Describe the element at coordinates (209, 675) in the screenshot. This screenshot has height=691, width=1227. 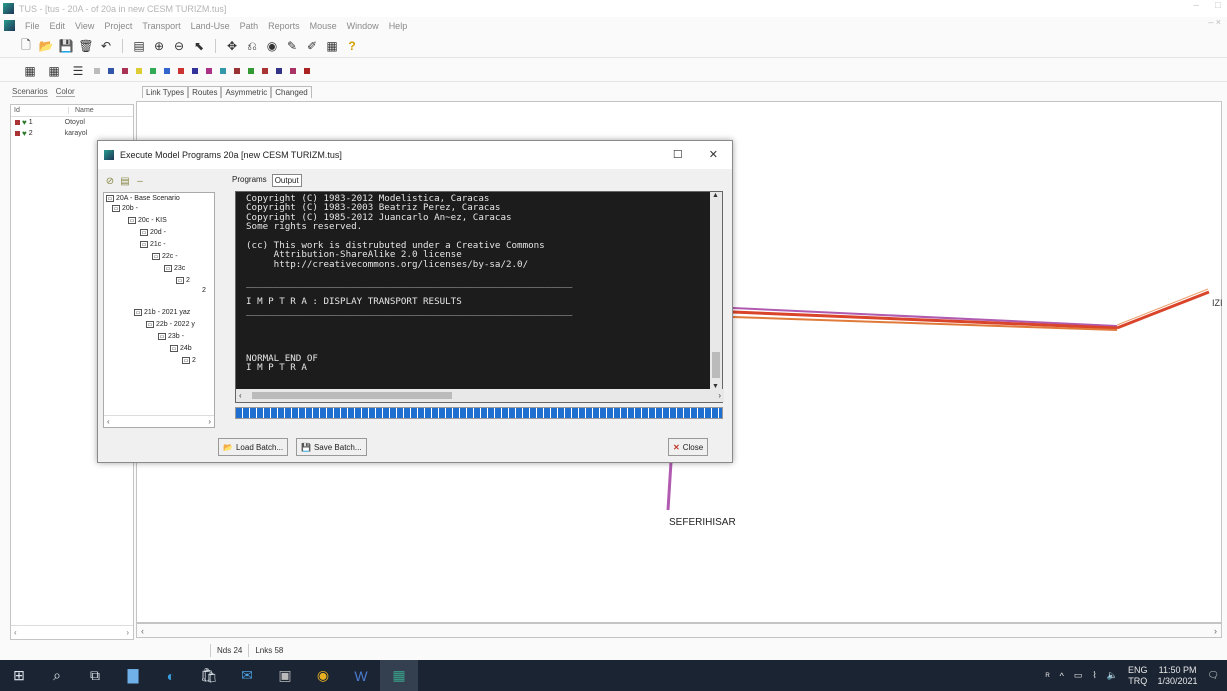
I see `store-icon: 🛍` at that location.